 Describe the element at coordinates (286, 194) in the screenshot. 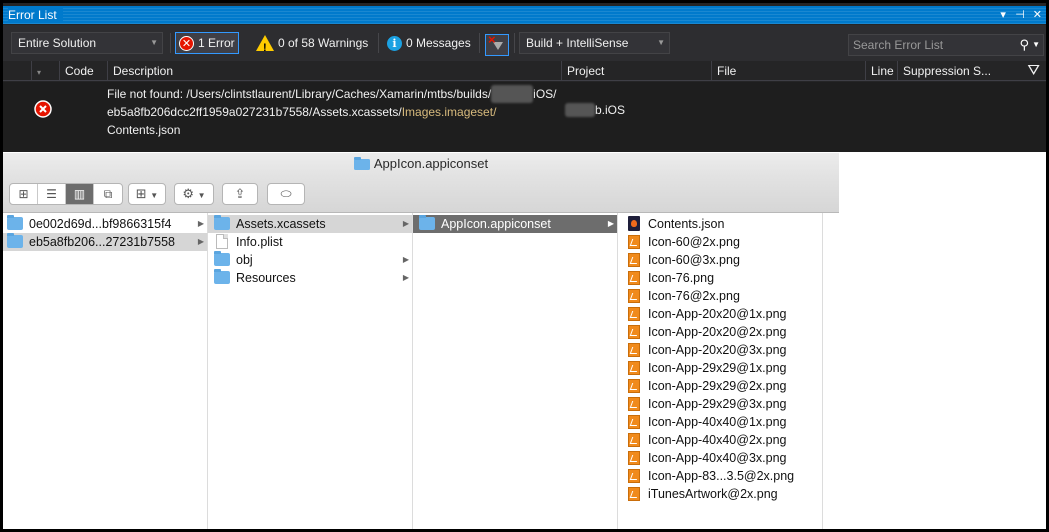

I see `tags-button: ⬭` at that location.